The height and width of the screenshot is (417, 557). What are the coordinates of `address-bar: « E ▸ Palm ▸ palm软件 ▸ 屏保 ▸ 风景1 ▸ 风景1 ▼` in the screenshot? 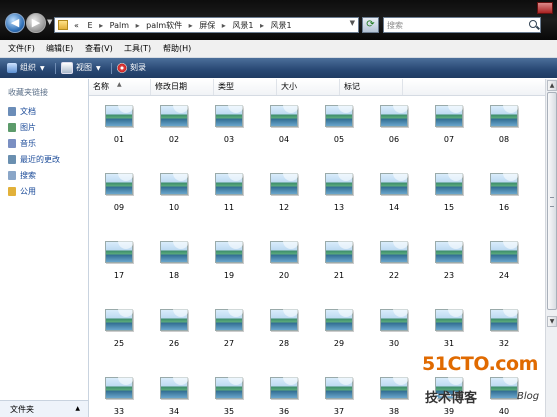 It's located at (206, 25).